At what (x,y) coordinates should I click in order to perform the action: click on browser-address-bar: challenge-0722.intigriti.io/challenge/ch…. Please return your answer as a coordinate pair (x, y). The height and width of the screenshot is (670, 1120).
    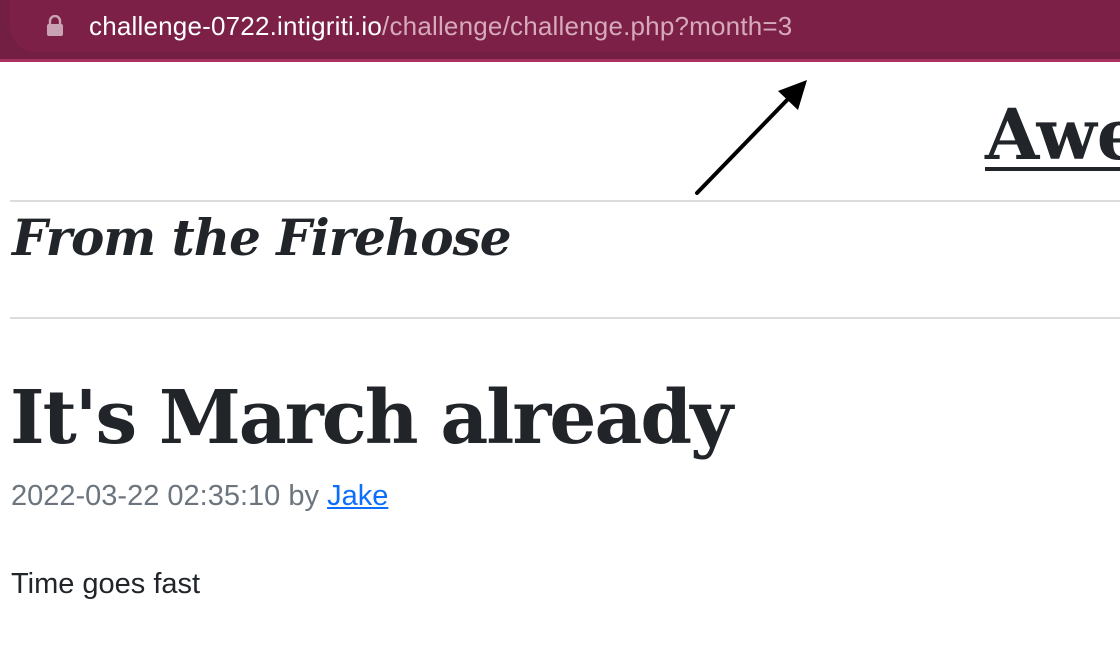
    Looking at the image, I should click on (560, 31).